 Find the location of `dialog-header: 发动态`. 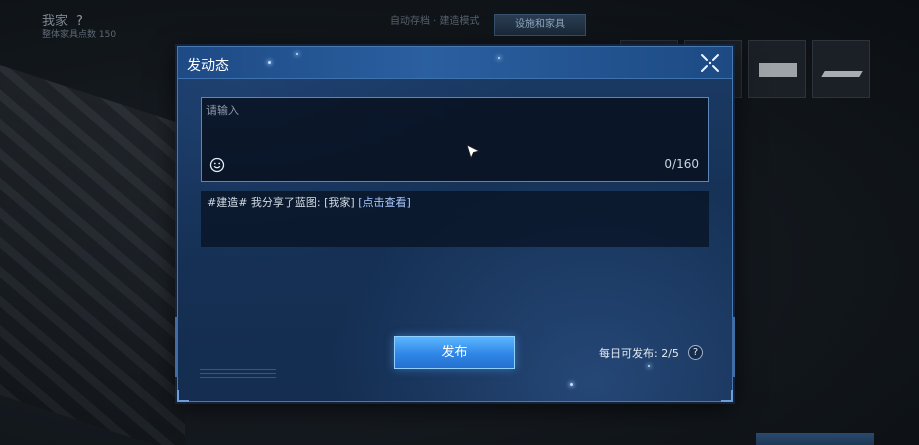

dialog-header: 发动态 is located at coordinates (455, 63).